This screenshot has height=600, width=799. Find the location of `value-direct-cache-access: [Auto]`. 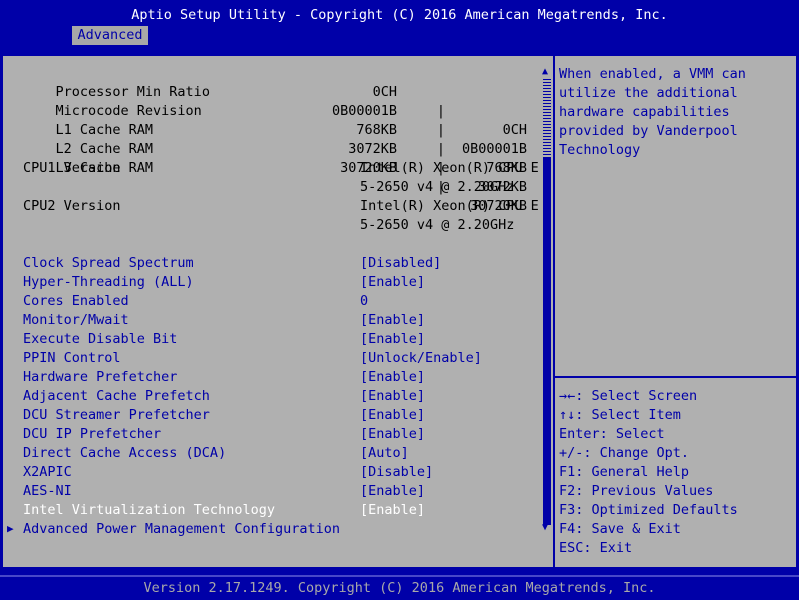

value-direct-cache-access: [Auto] is located at coordinates (384, 453).